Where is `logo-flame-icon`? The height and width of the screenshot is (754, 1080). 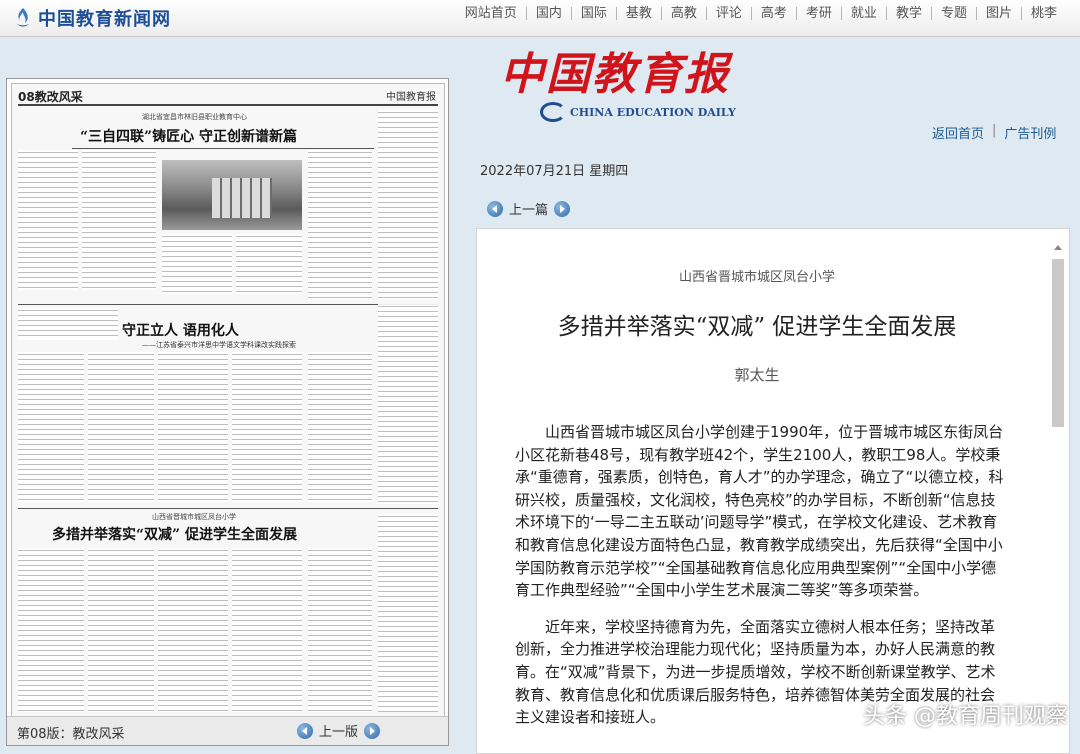 logo-flame-icon is located at coordinates (23, 17).